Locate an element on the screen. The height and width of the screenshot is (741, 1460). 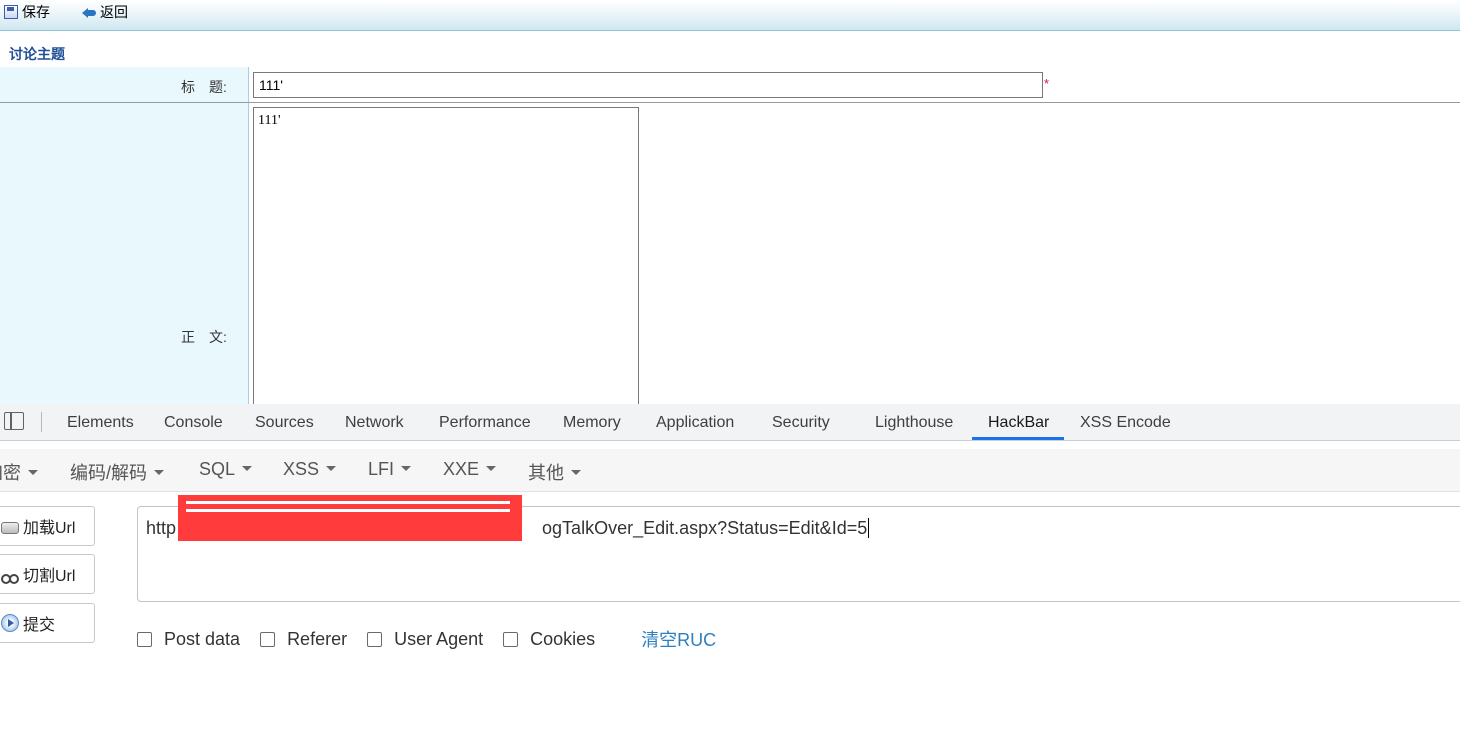
title-label: 标 题: is located at coordinates (204, 87).